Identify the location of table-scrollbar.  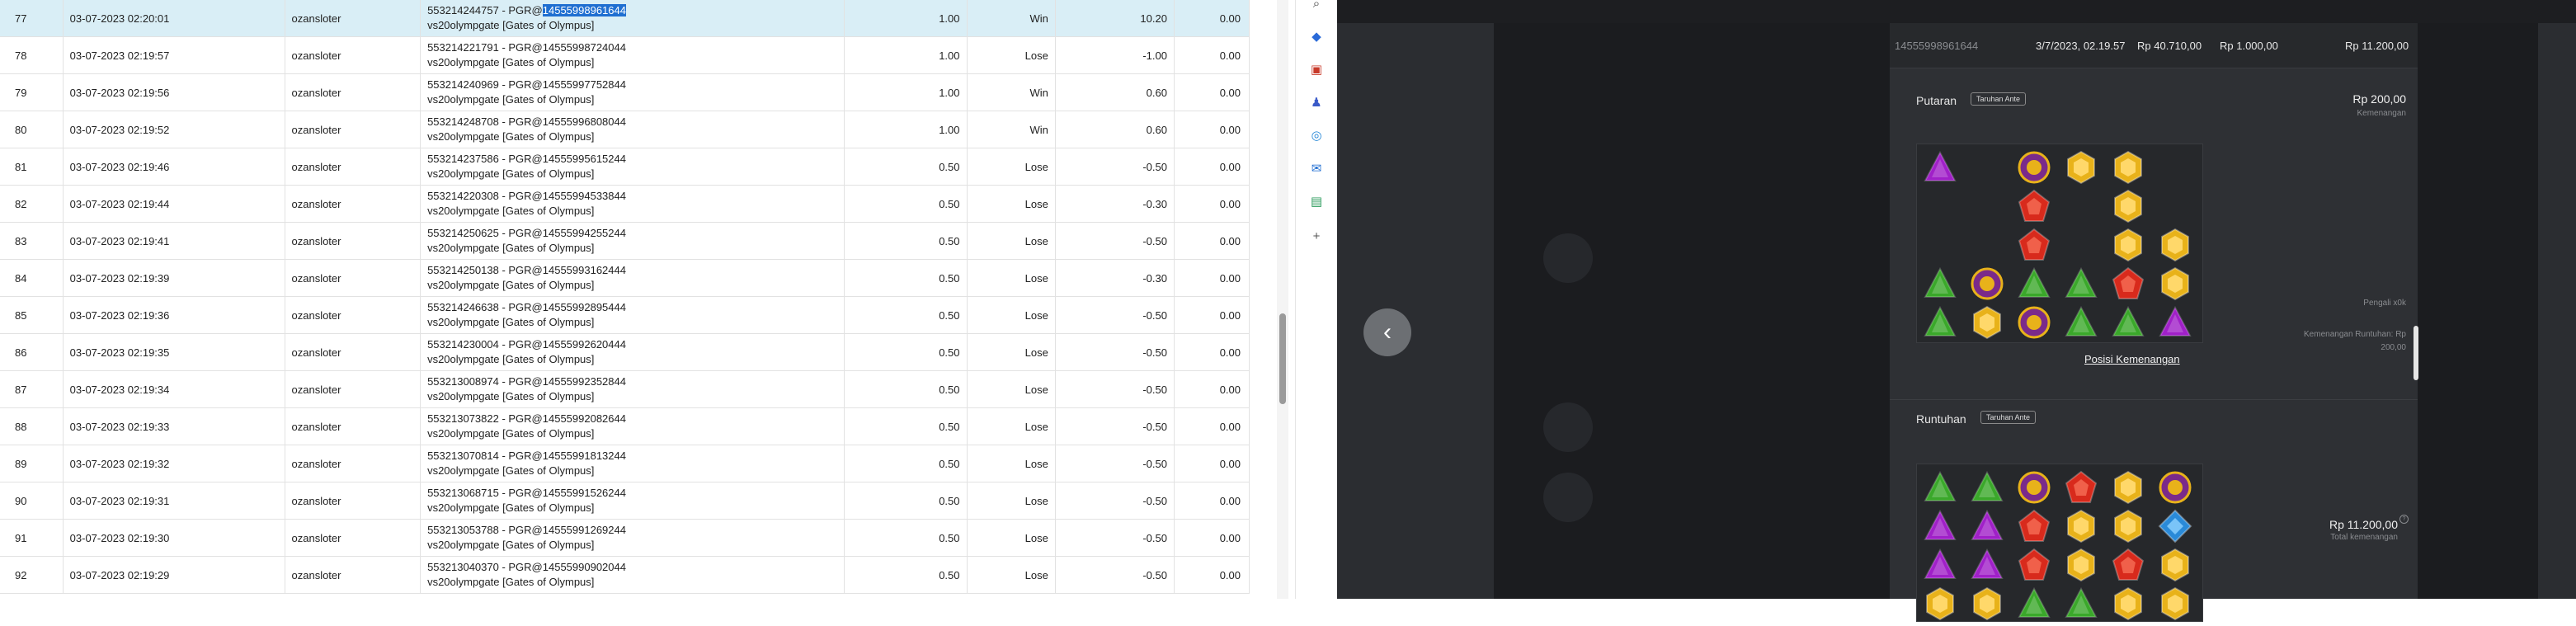
(1282, 300).